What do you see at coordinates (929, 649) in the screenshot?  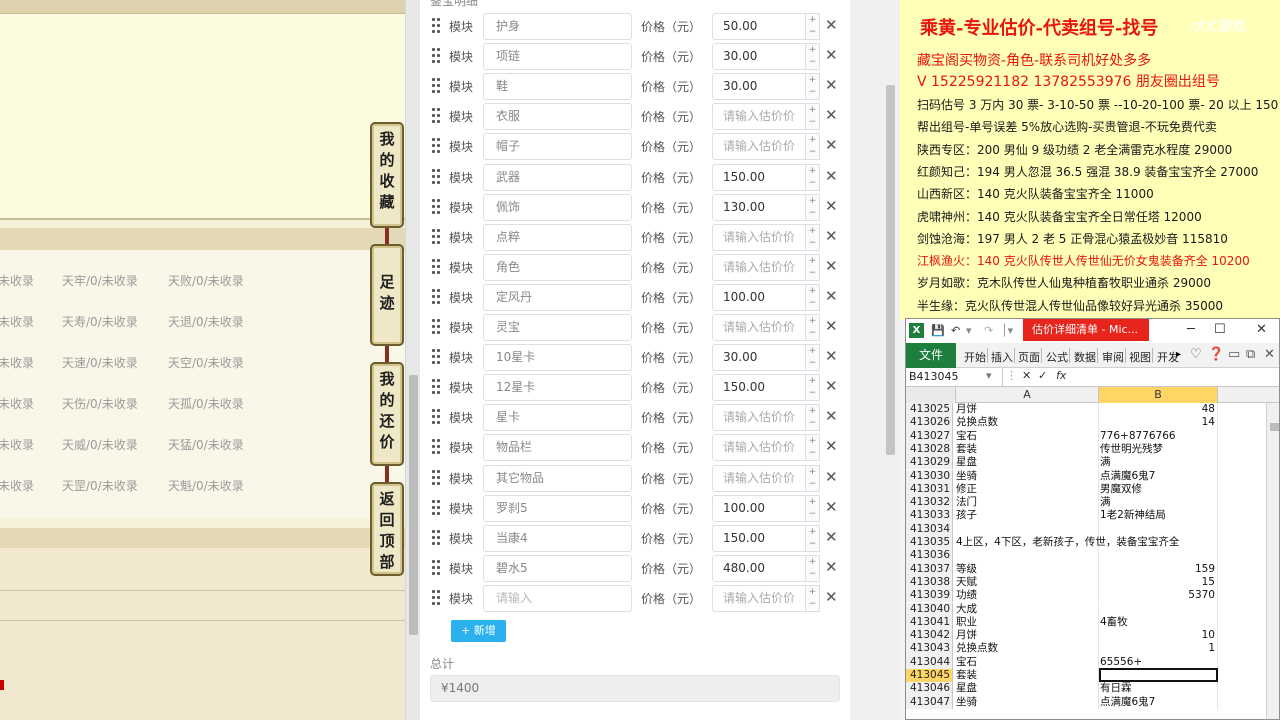 I see `row-number: 413043` at bounding box center [929, 649].